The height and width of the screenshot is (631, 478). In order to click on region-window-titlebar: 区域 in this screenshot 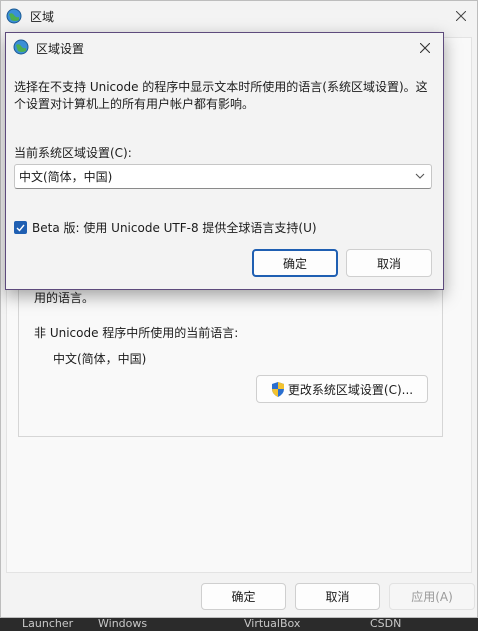, I will do `click(239, 16)`.